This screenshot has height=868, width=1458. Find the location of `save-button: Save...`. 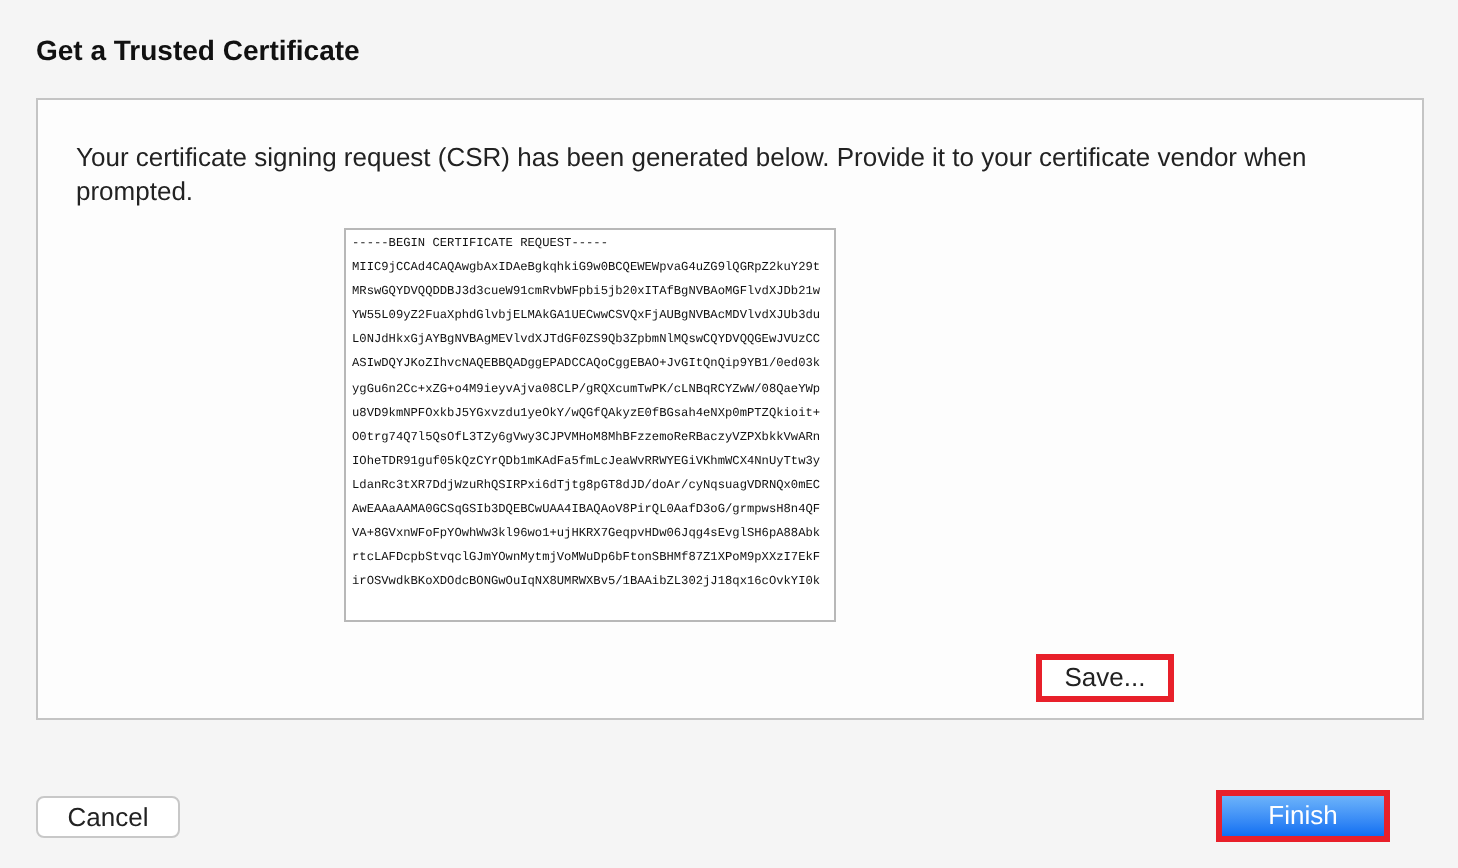

save-button: Save... is located at coordinates (1105, 678).